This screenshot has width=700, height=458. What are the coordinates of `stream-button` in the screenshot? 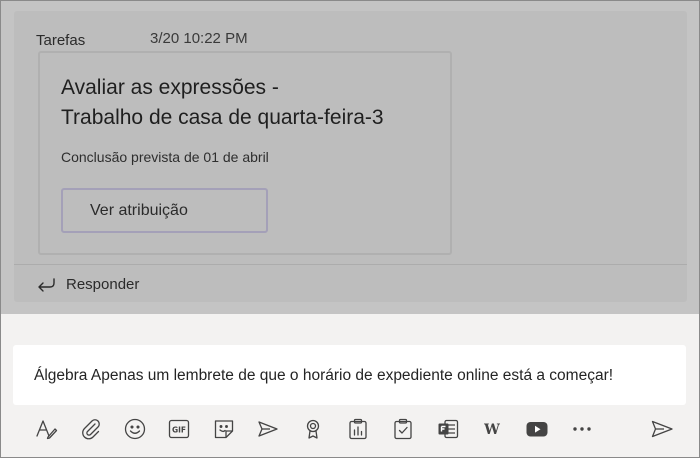 It's located at (268, 429).